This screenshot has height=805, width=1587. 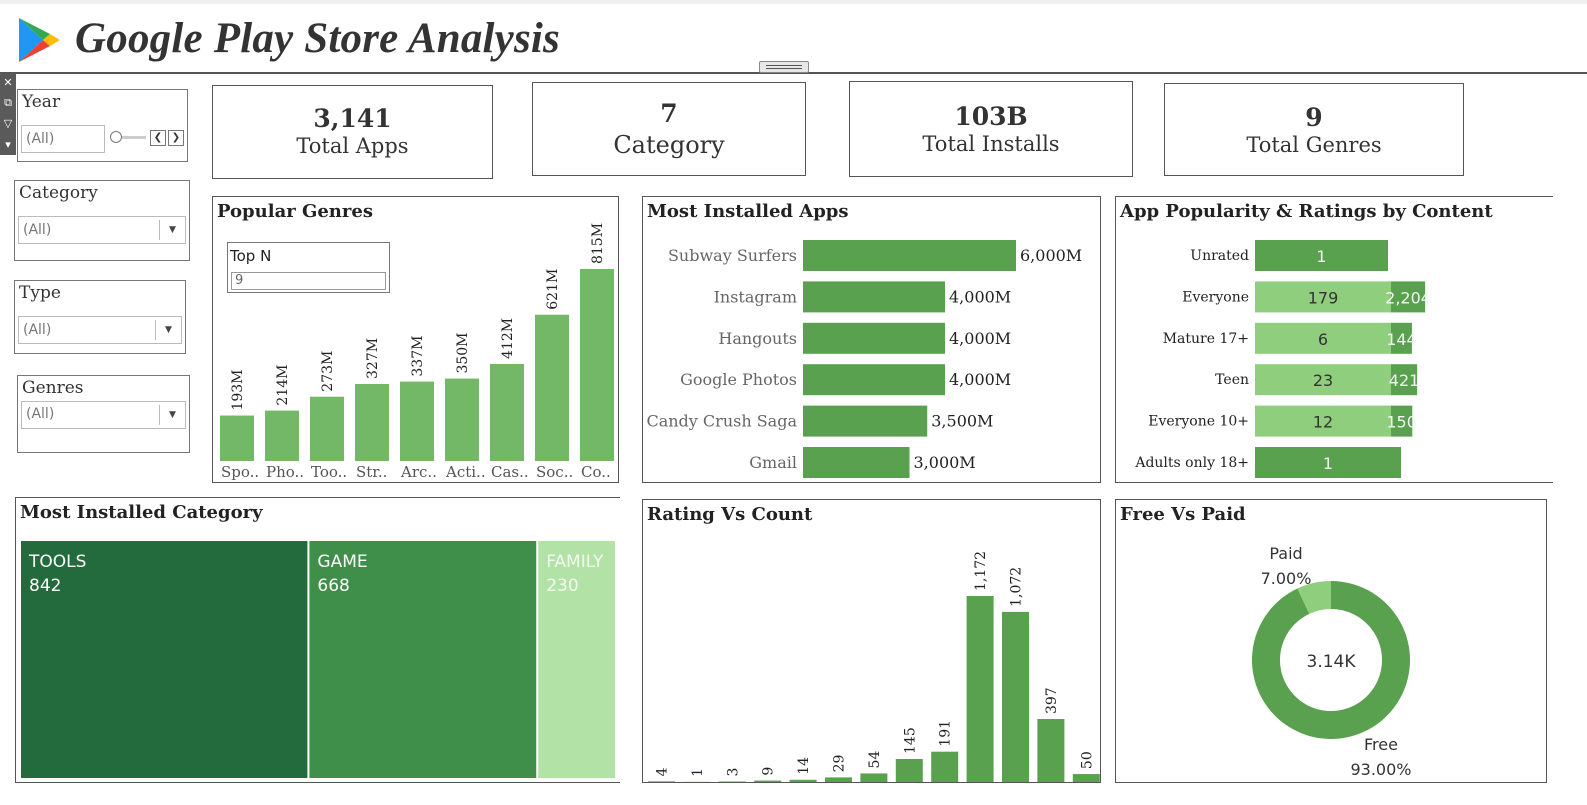 What do you see at coordinates (8, 103) in the screenshot?
I see `open-external-icon: ⧉` at bounding box center [8, 103].